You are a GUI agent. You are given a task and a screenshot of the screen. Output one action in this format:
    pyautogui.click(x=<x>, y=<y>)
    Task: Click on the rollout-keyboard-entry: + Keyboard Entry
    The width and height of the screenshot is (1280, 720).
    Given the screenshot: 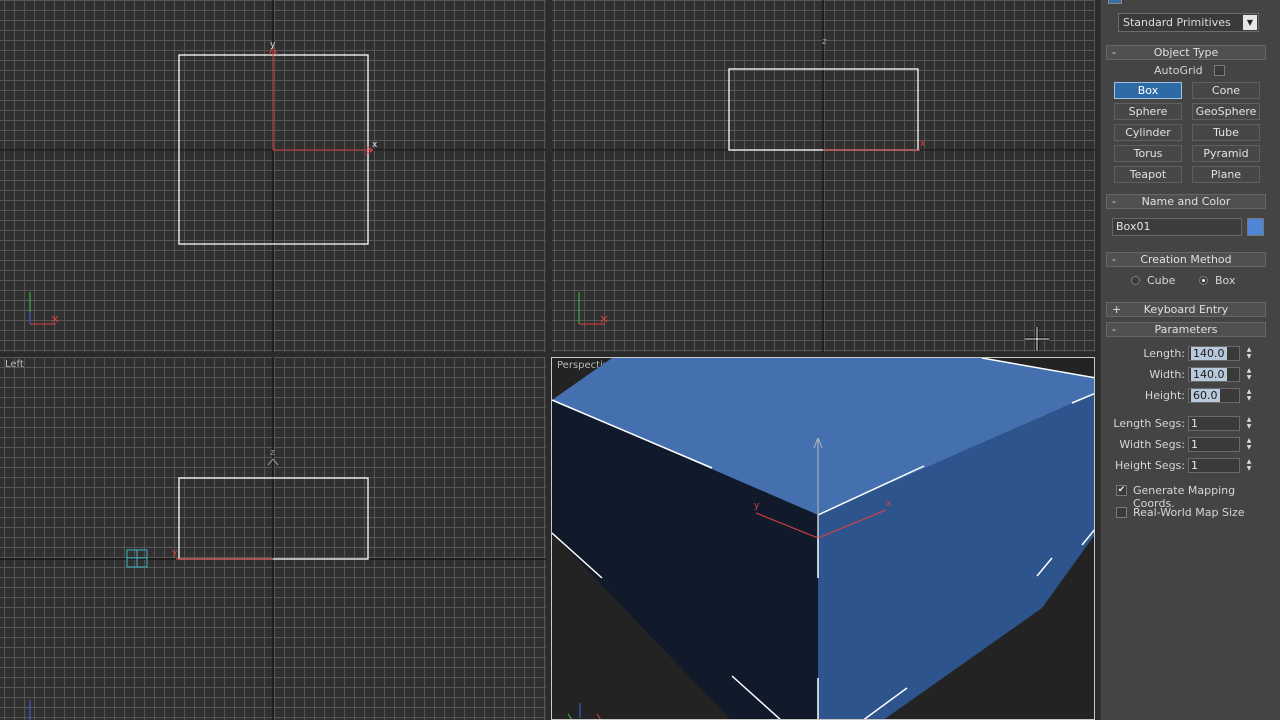 What is the action you would take?
    pyautogui.click(x=1186, y=309)
    